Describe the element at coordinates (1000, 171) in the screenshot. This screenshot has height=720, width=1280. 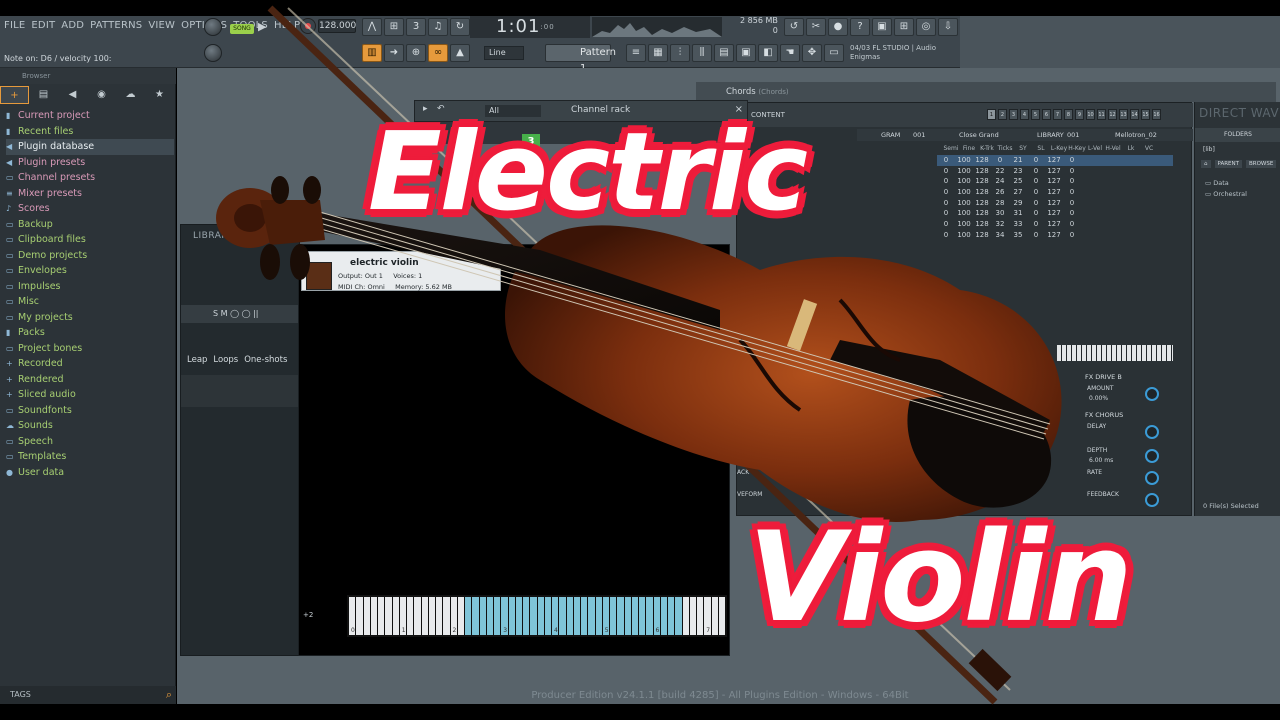
I see `zone-cell: 22` at that location.